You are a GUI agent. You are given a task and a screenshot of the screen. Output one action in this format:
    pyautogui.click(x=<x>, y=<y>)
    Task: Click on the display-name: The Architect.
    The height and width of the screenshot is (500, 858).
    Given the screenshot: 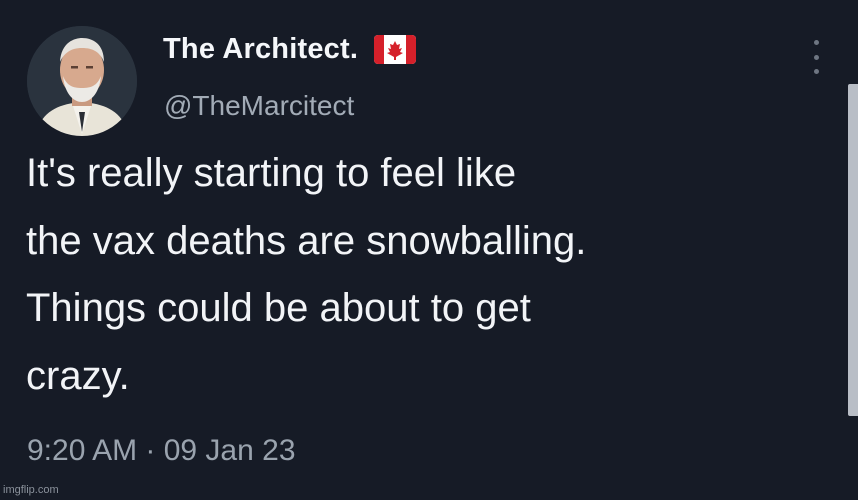 What is the action you would take?
    pyautogui.click(x=260, y=49)
    